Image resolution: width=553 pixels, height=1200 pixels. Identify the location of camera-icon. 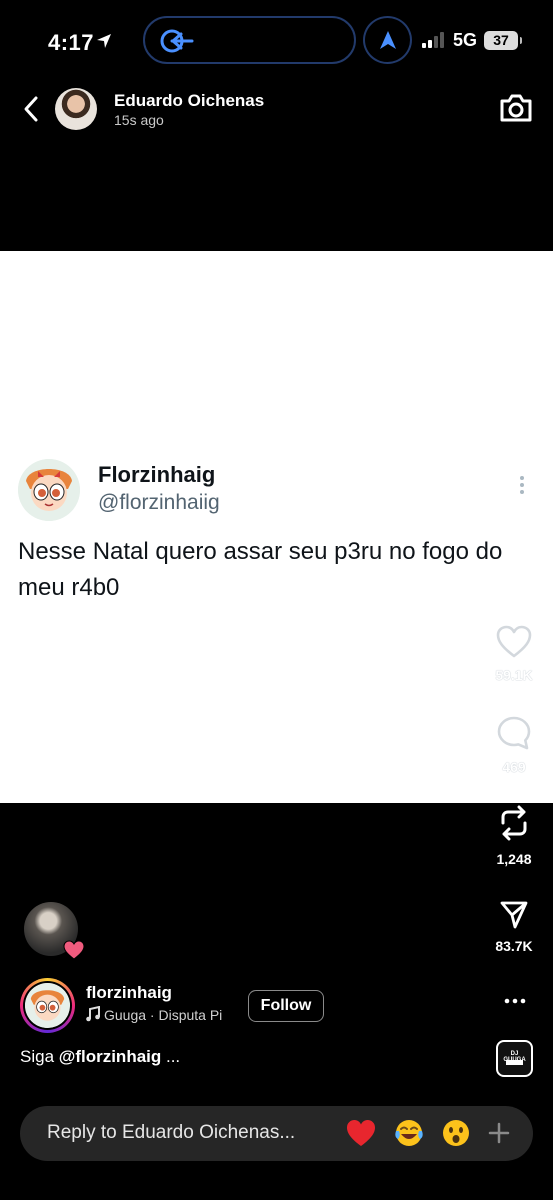
(516, 108).